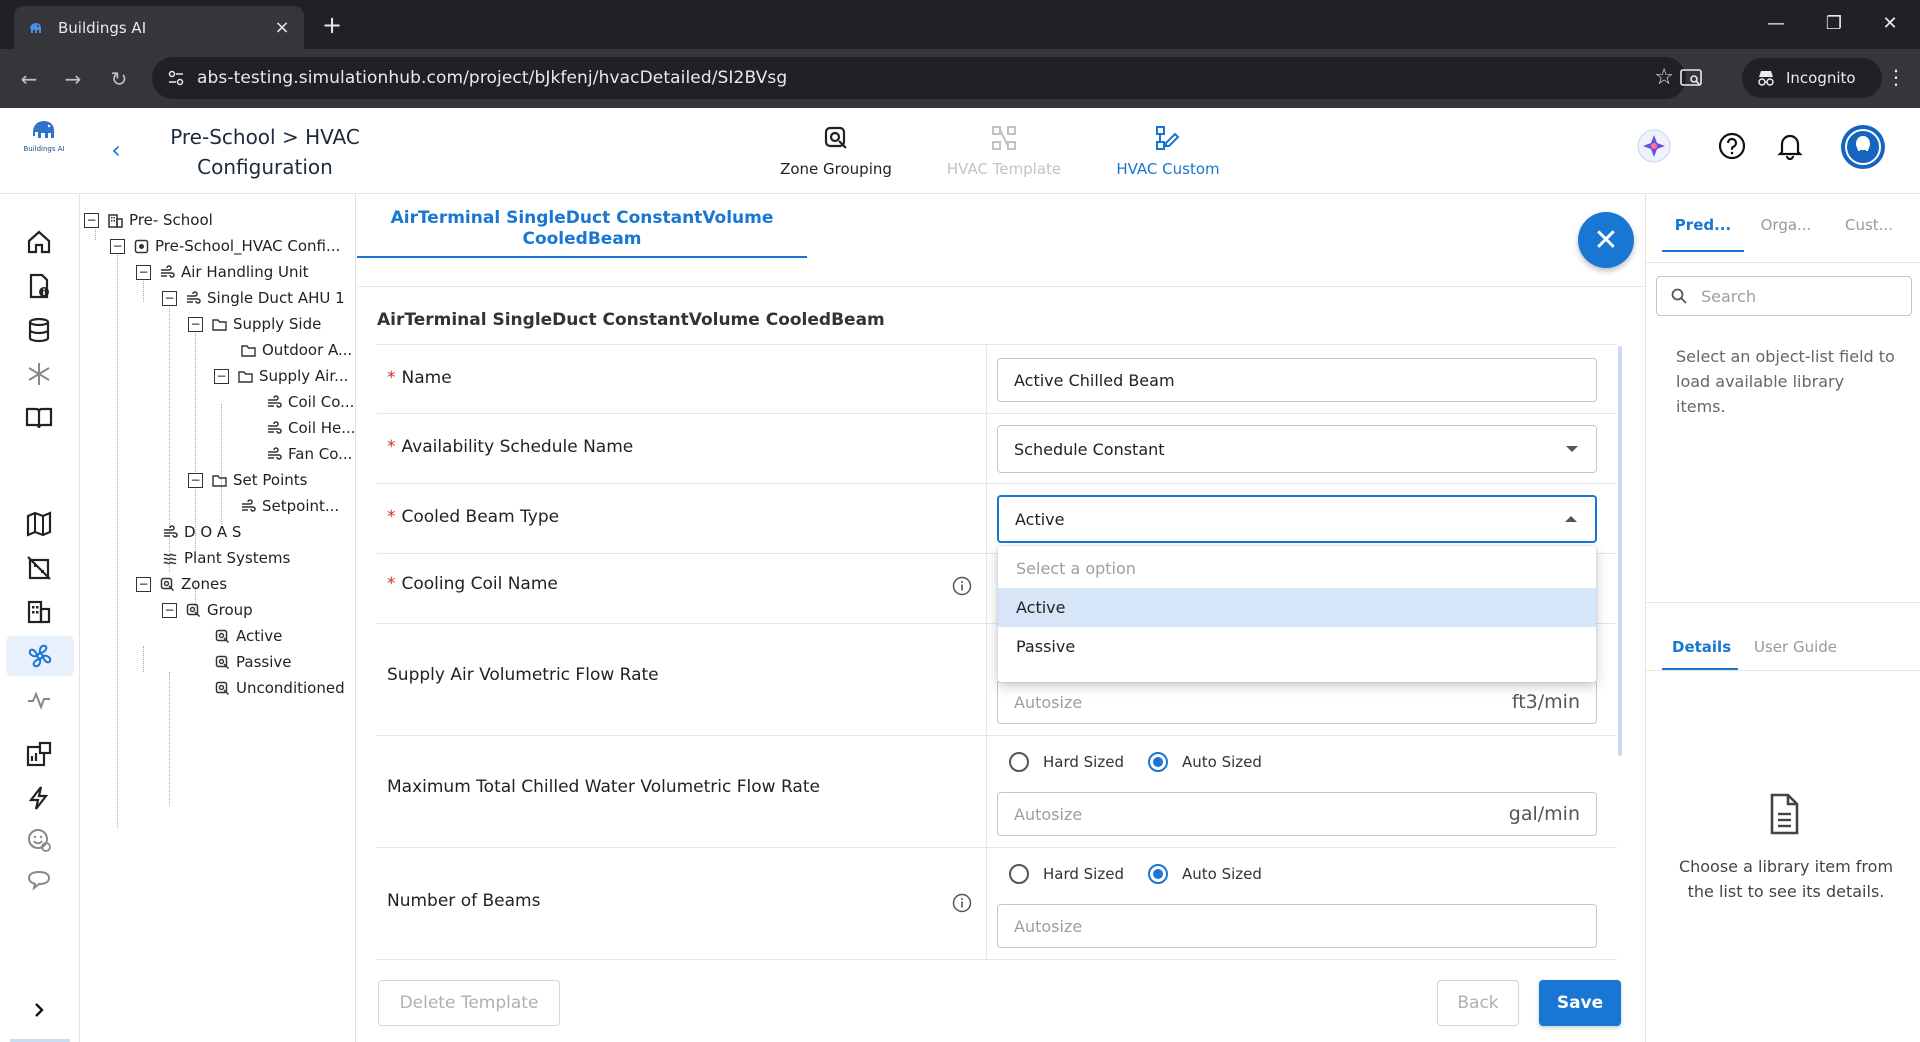 The width and height of the screenshot is (1920, 1042). Describe the element at coordinates (1297, 607) in the screenshot. I see `dropdown-option-active: Active` at that location.